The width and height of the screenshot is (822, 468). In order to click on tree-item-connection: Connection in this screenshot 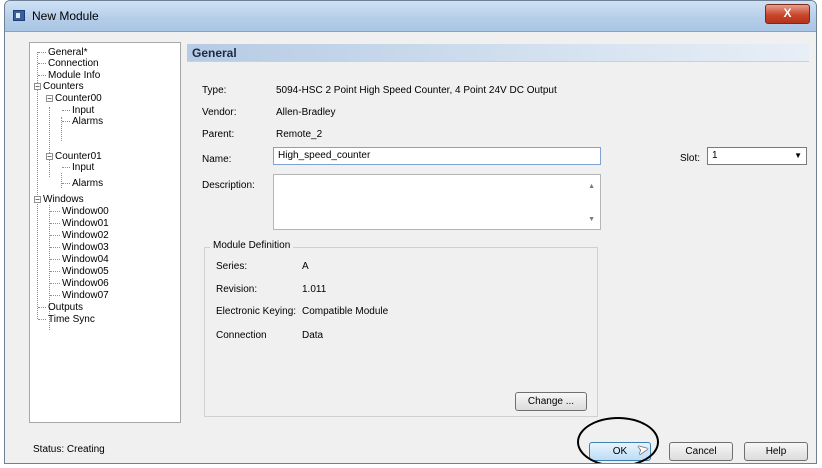, I will do `click(73, 63)`.